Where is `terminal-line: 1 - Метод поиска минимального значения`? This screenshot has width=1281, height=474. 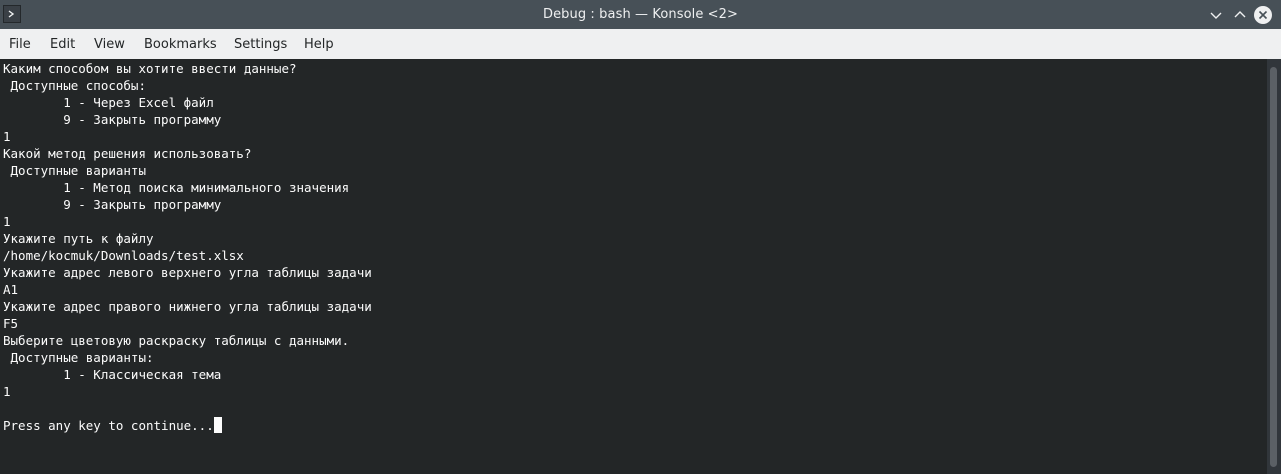 terminal-line: 1 - Метод поиска минимального значения is located at coordinates (176, 187).